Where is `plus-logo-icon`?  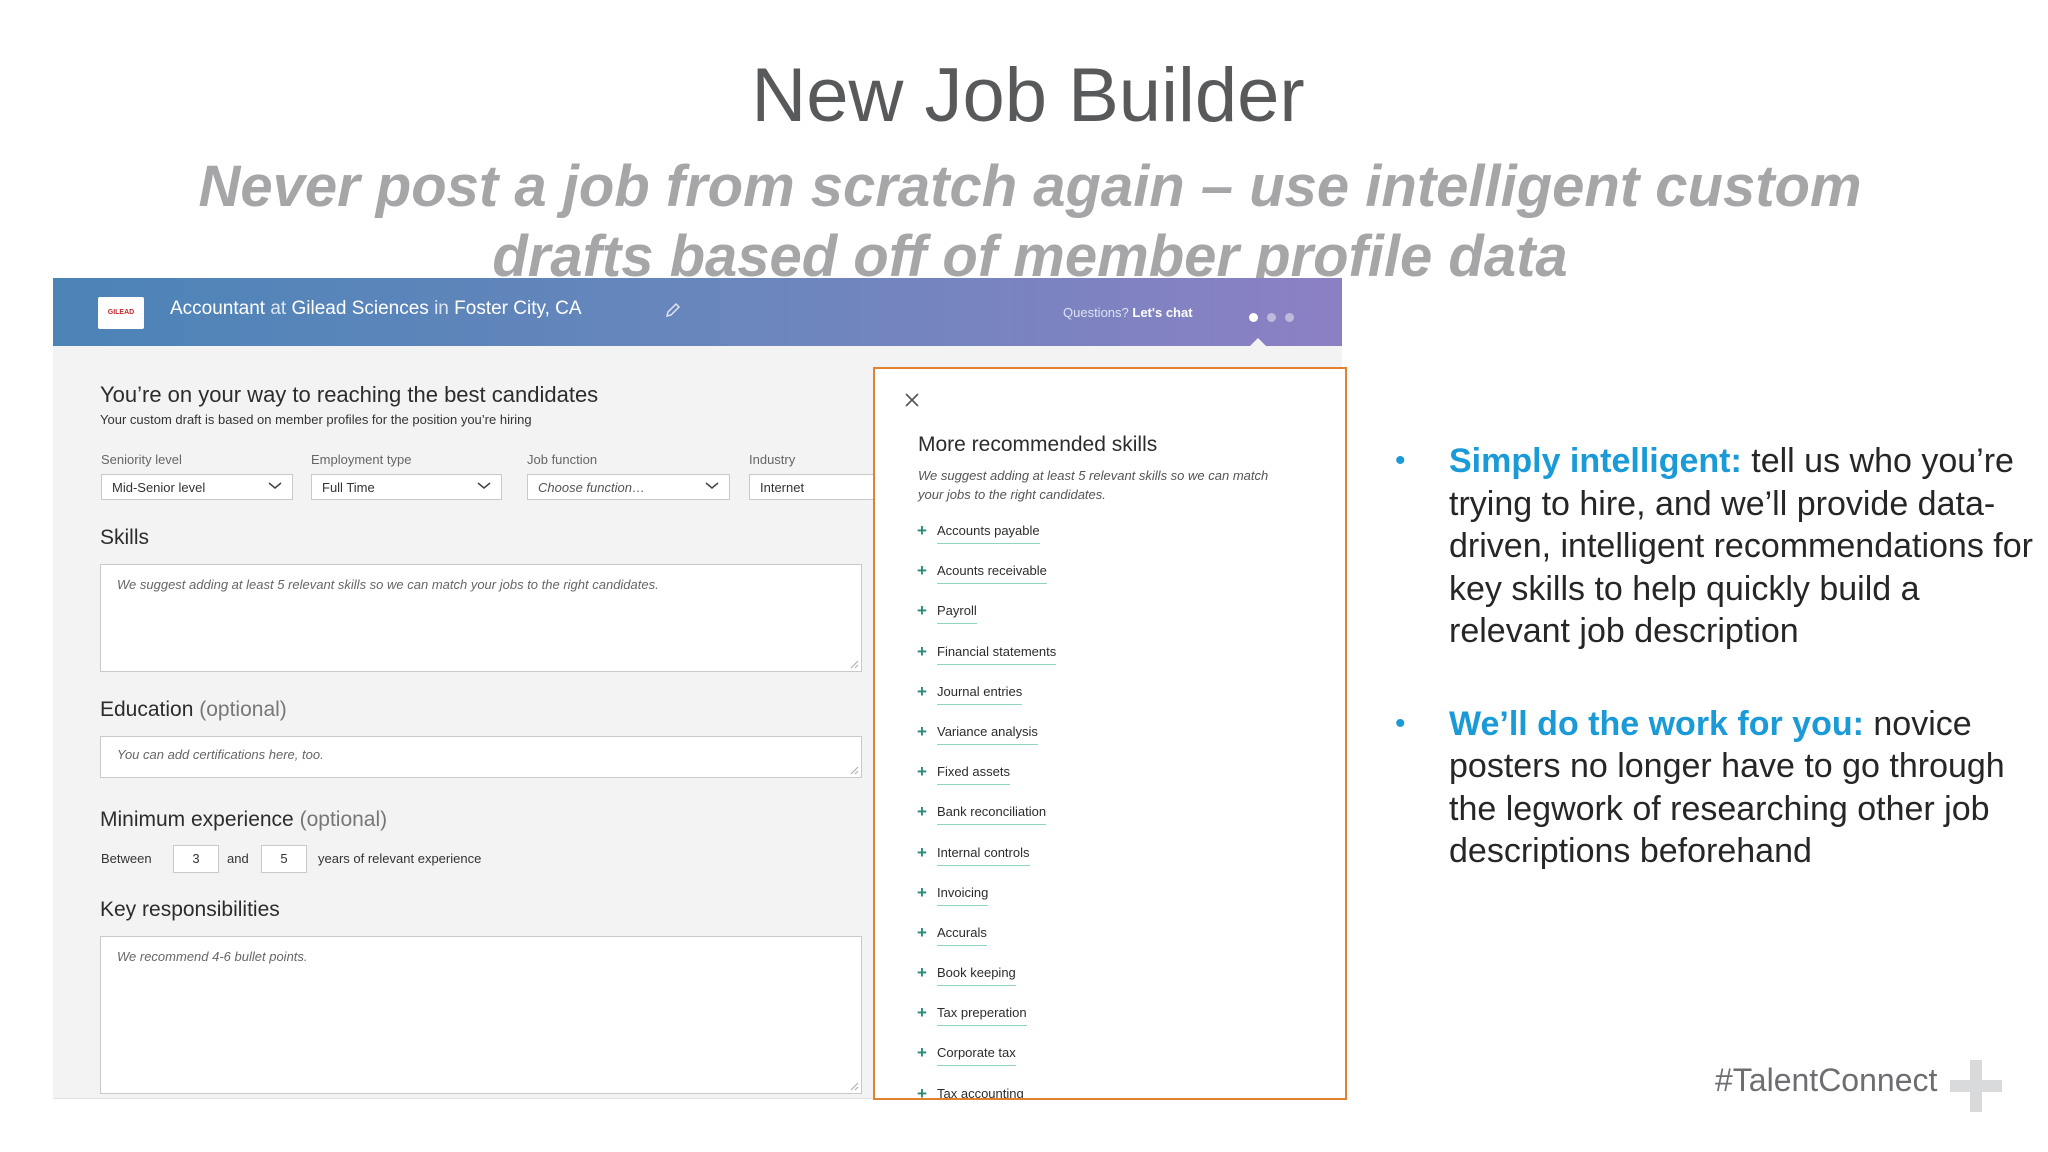
plus-logo-icon is located at coordinates (1976, 1086).